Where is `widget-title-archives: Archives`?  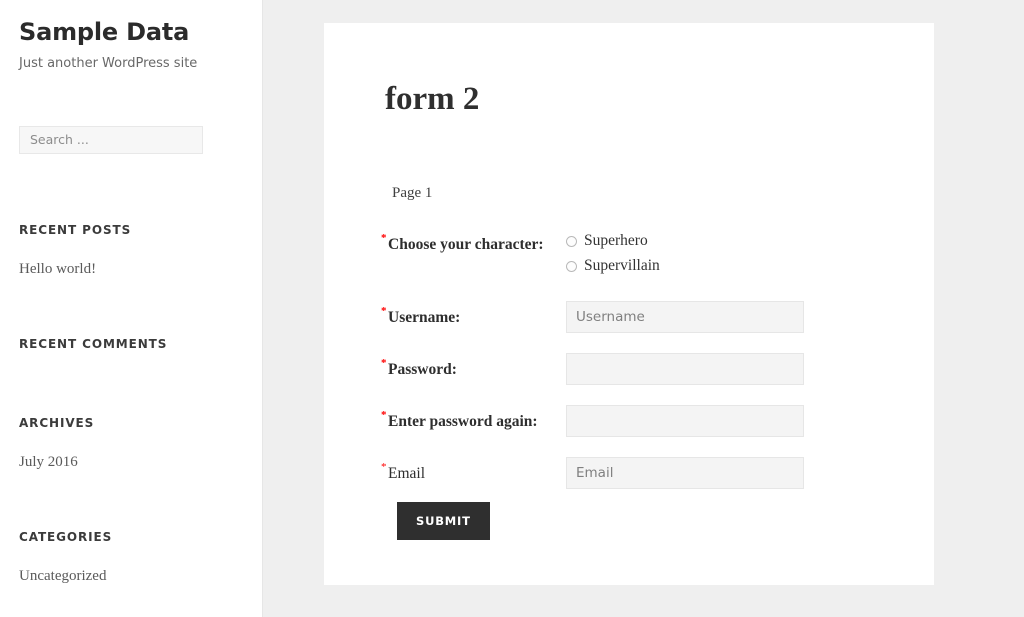 widget-title-archives: Archives is located at coordinates (57, 423).